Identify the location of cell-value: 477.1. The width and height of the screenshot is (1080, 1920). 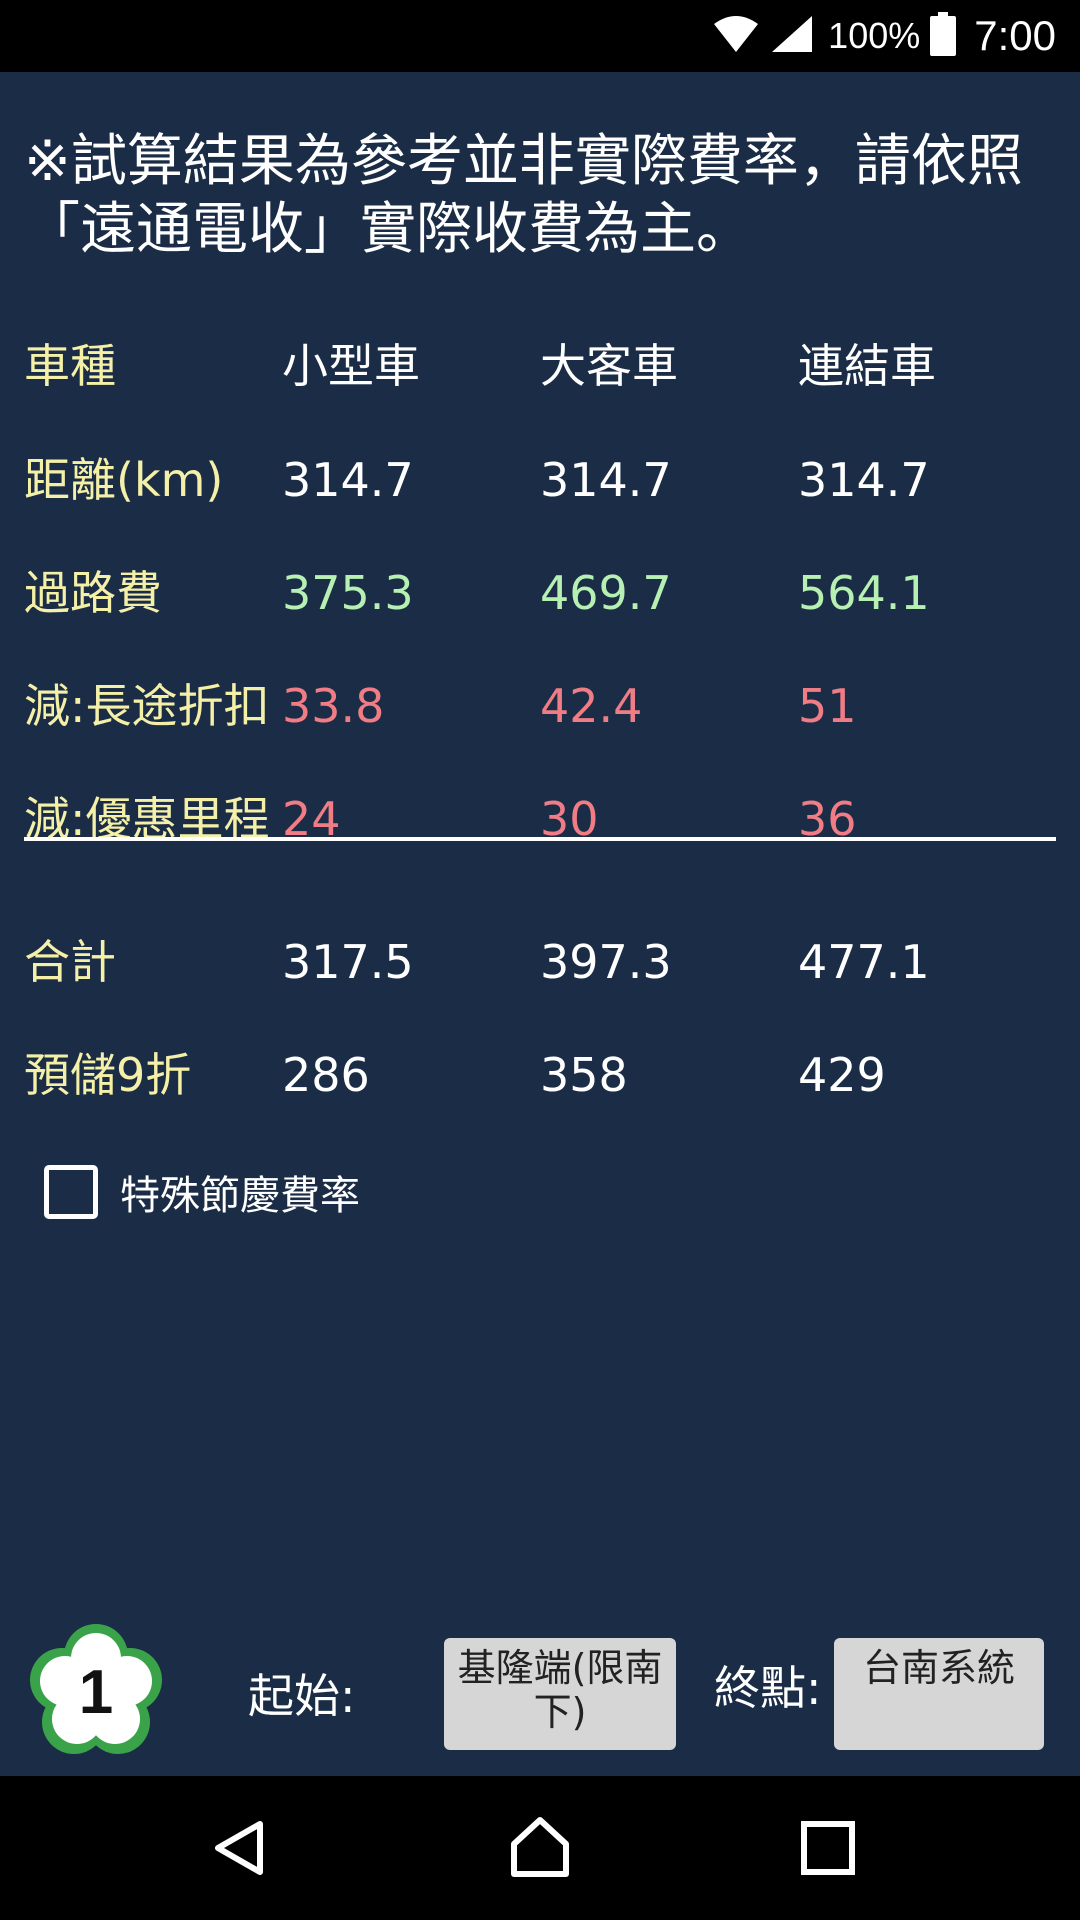
(864, 962).